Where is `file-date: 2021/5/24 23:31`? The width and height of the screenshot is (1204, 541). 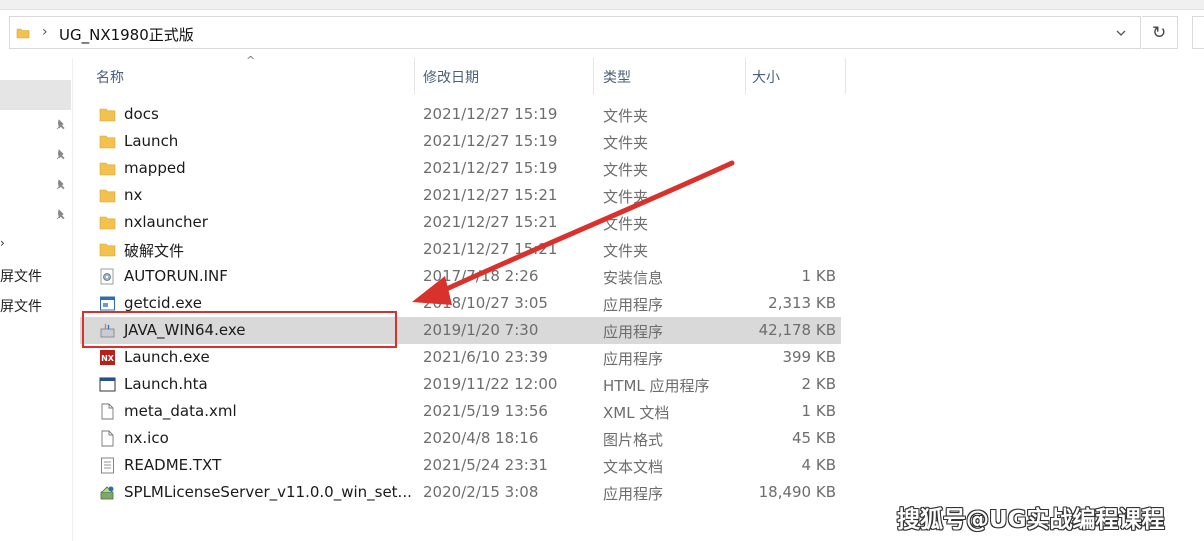 file-date: 2021/5/24 23:31 is located at coordinates (485, 465).